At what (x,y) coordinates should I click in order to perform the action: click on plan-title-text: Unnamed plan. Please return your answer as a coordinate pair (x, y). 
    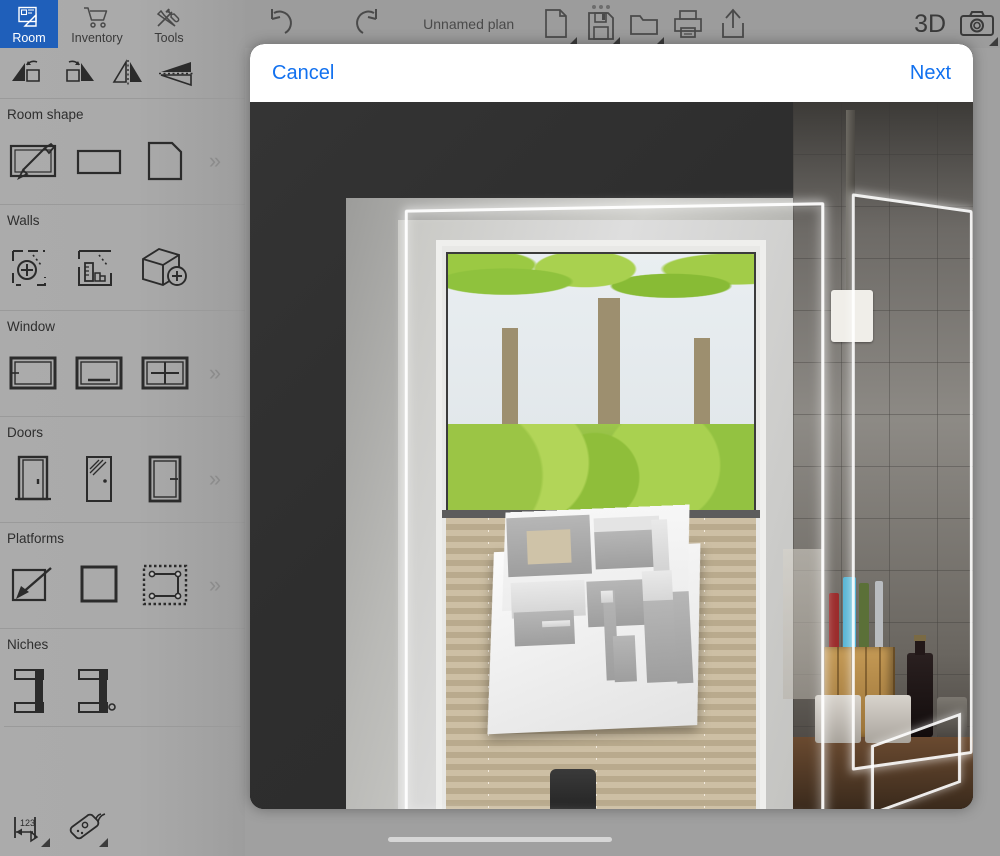
    Looking at the image, I should click on (469, 24).